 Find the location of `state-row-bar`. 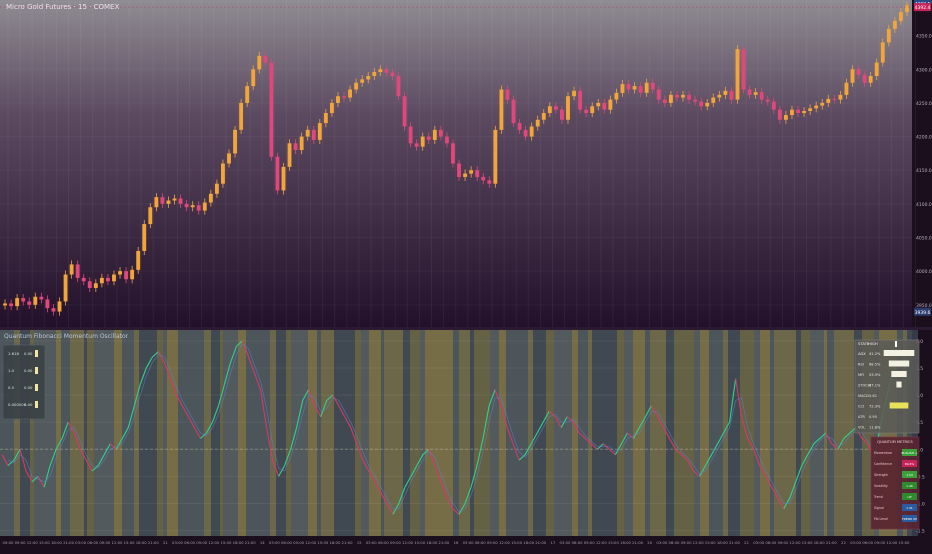

state-row-bar is located at coordinates (899, 405).